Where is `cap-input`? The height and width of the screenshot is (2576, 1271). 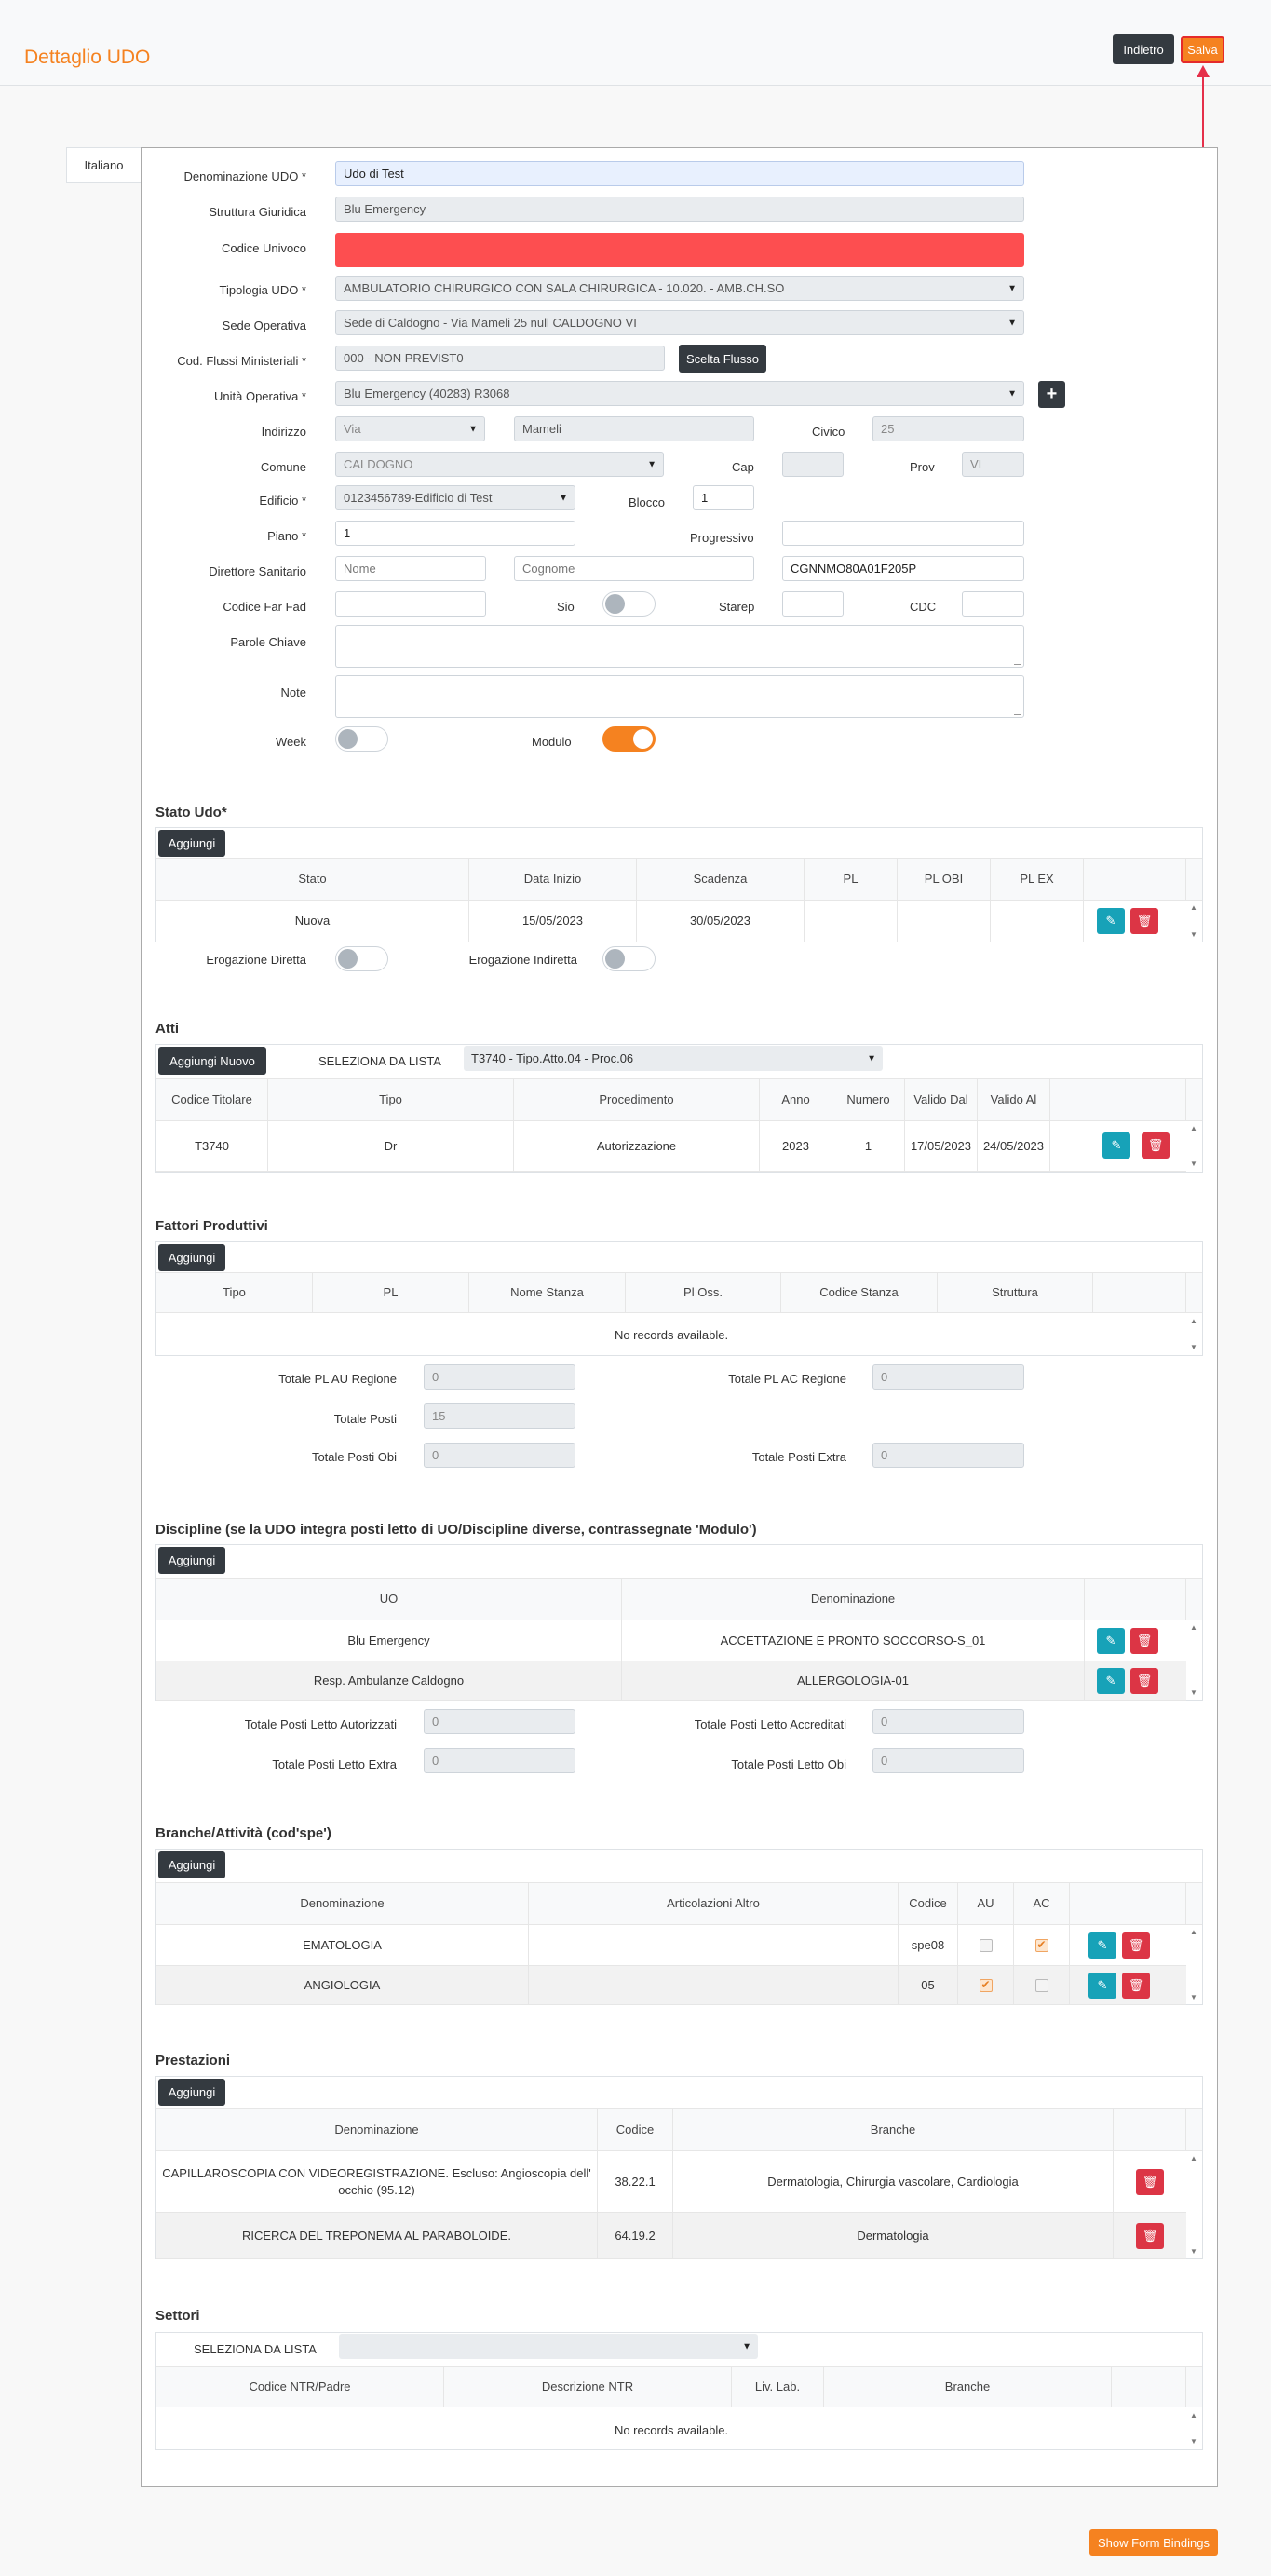 cap-input is located at coordinates (813, 464).